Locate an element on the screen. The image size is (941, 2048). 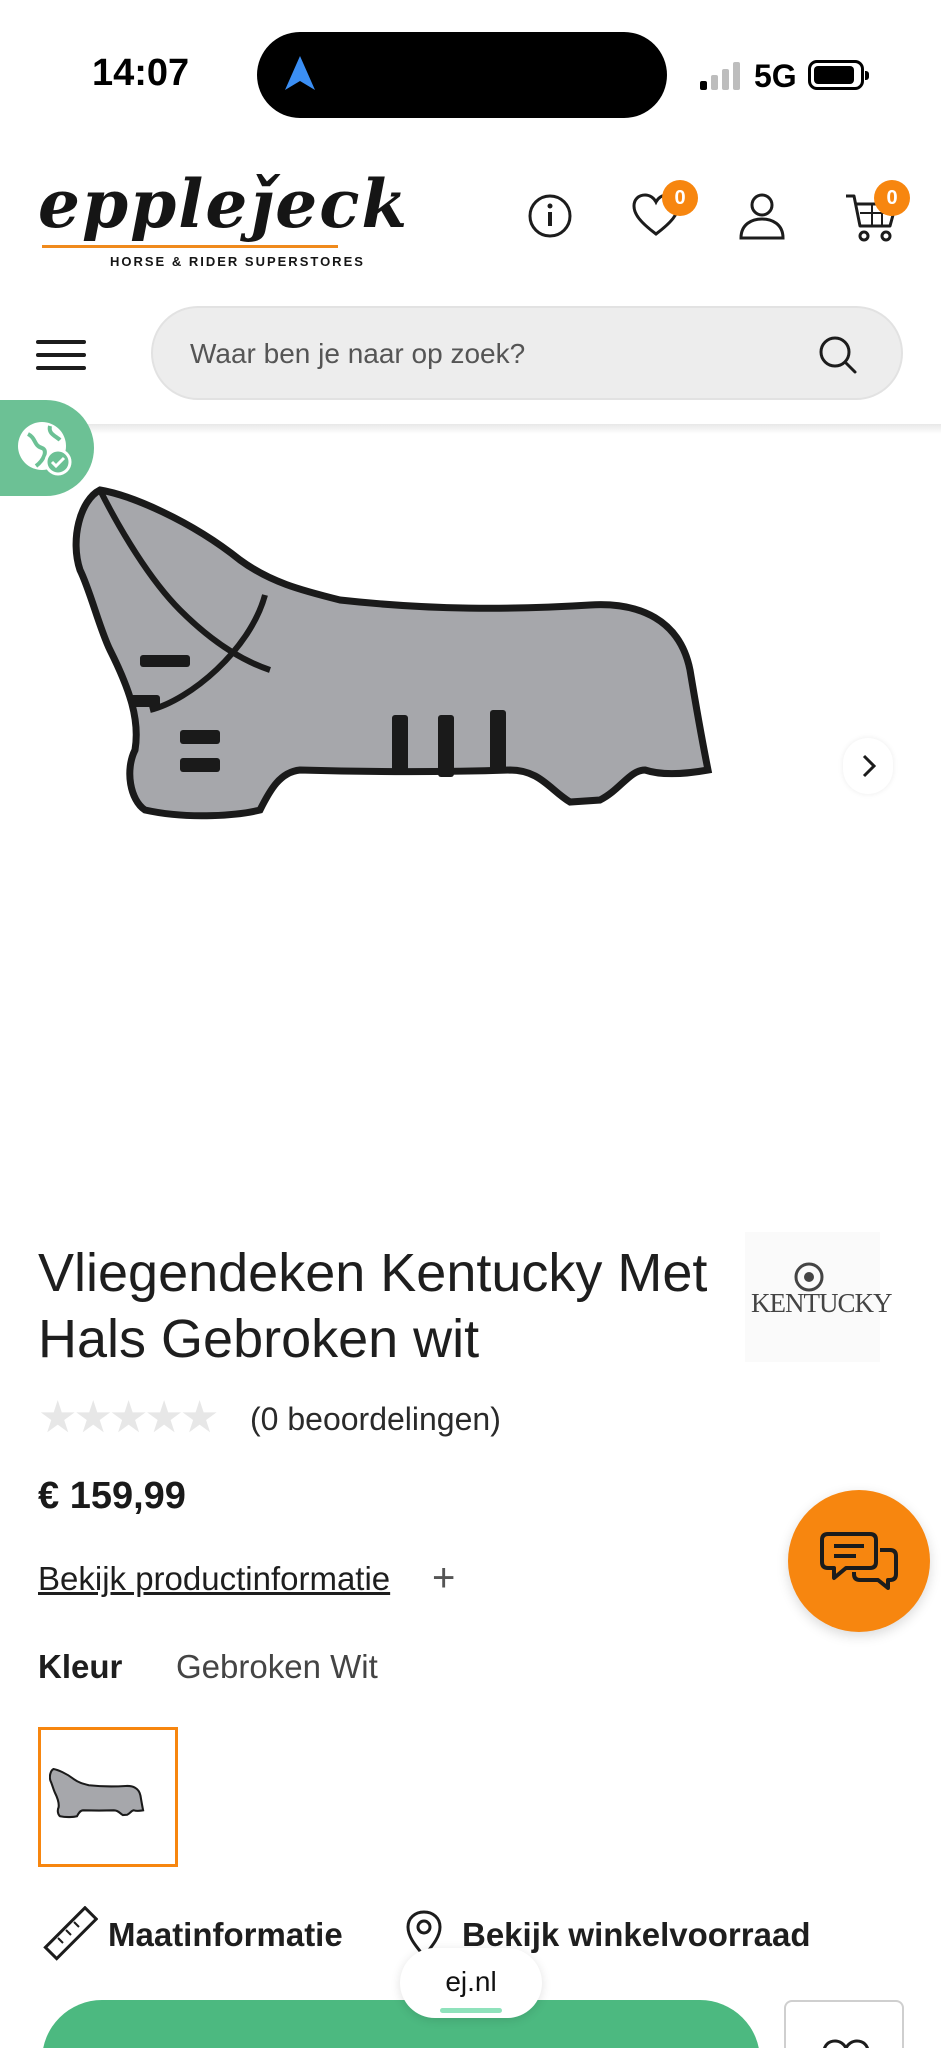
add-to-cart-button is located at coordinates (401, 2024).